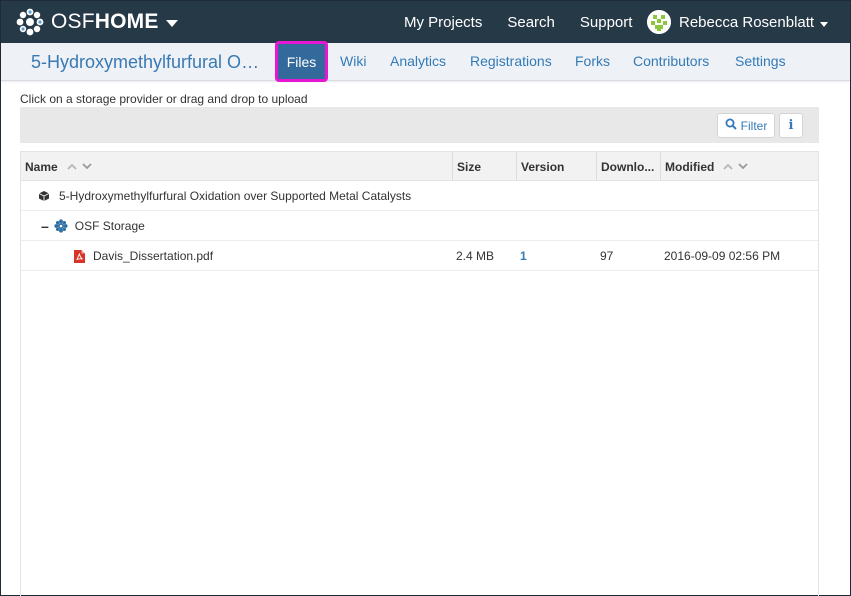  I want to click on file-toolbar: Filter i, so click(419, 125).